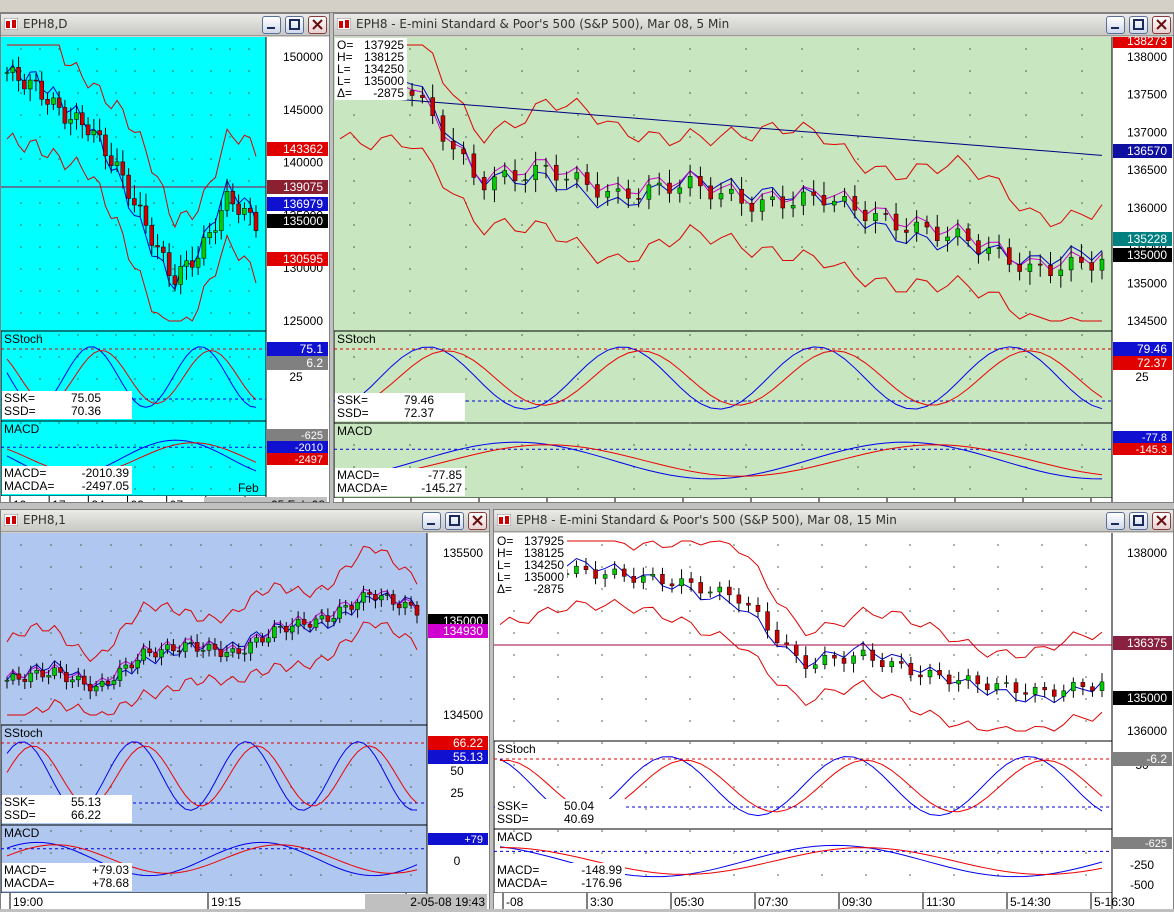  Describe the element at coordinates (245, 521) in the screenshot. I see `window-titlebar: EPH8,1` at that location.